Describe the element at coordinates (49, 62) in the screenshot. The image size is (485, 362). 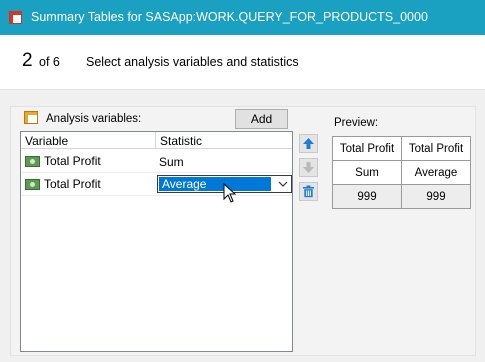
I see `step-of-total: of 6` at that location.